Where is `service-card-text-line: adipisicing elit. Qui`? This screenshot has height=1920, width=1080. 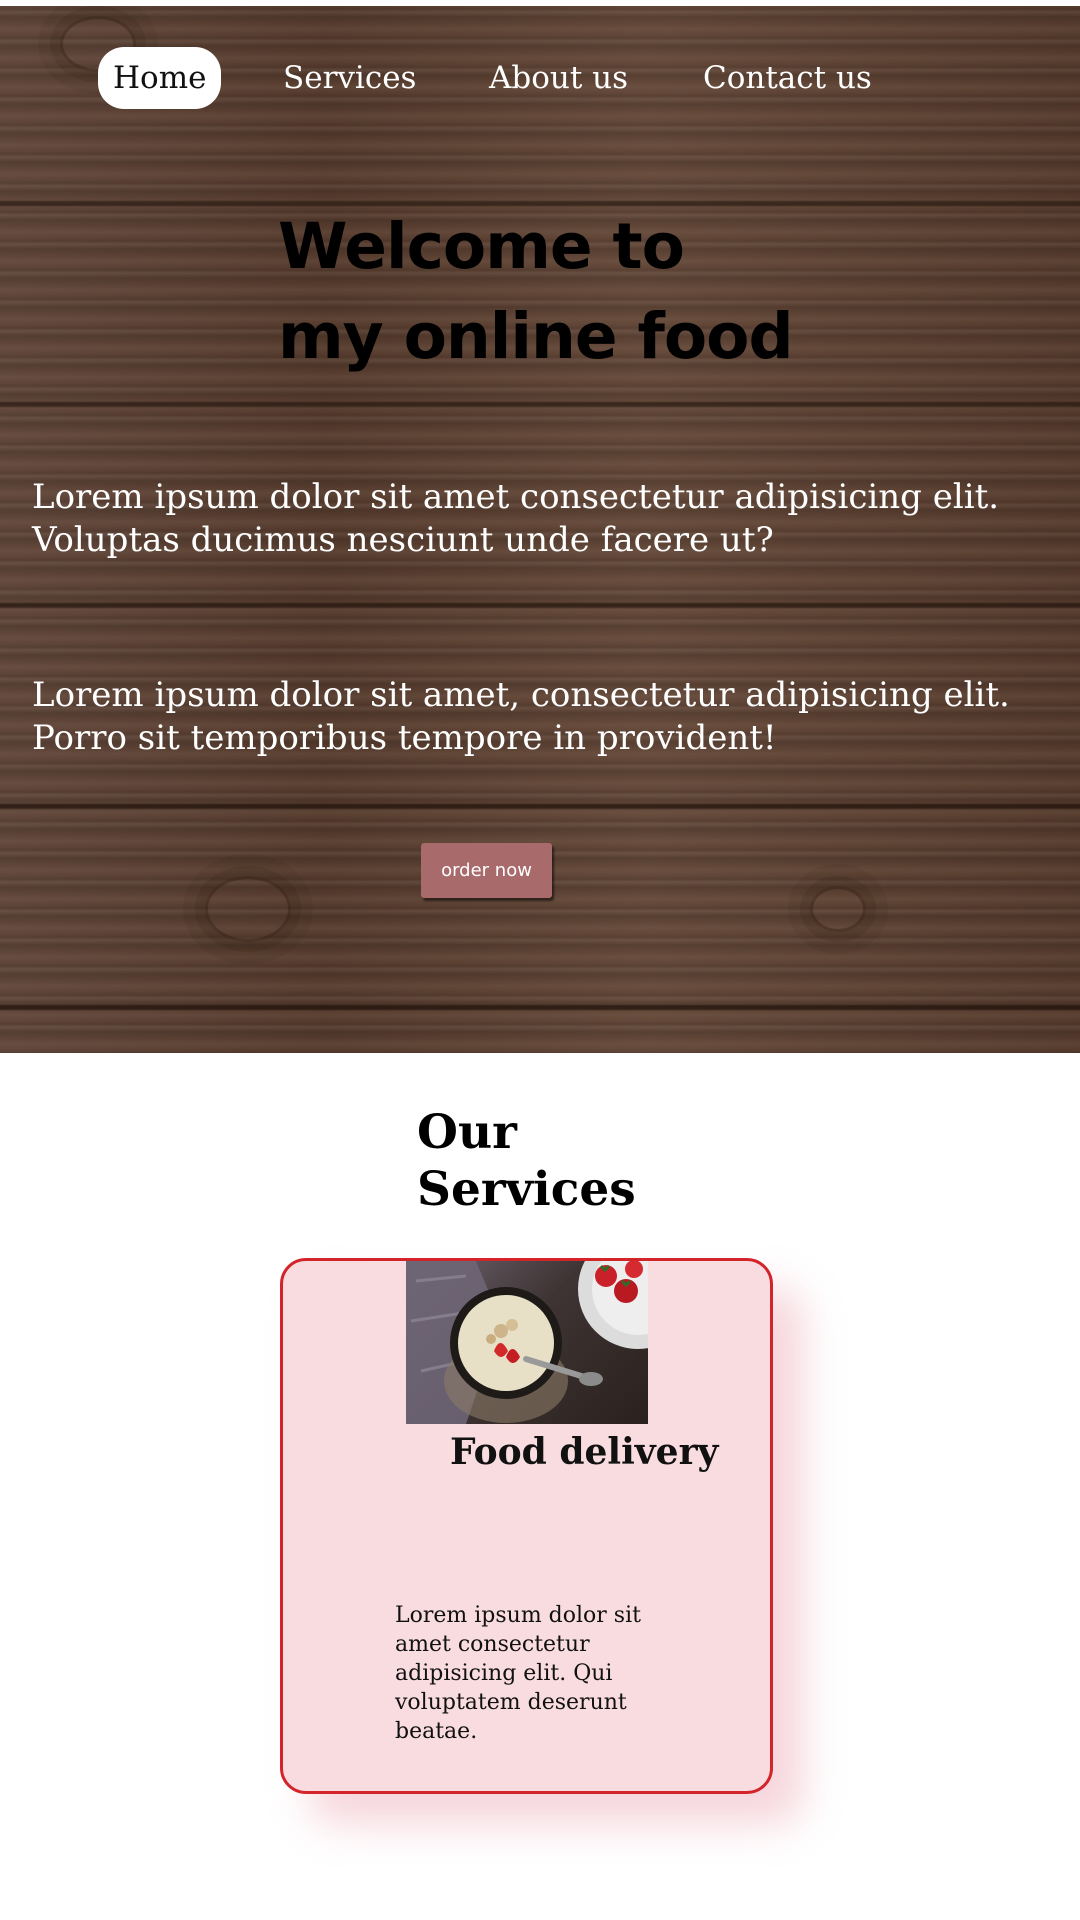
service-card-text-line: adipisicing elit. Qui is located at coordinates (504, 1673).